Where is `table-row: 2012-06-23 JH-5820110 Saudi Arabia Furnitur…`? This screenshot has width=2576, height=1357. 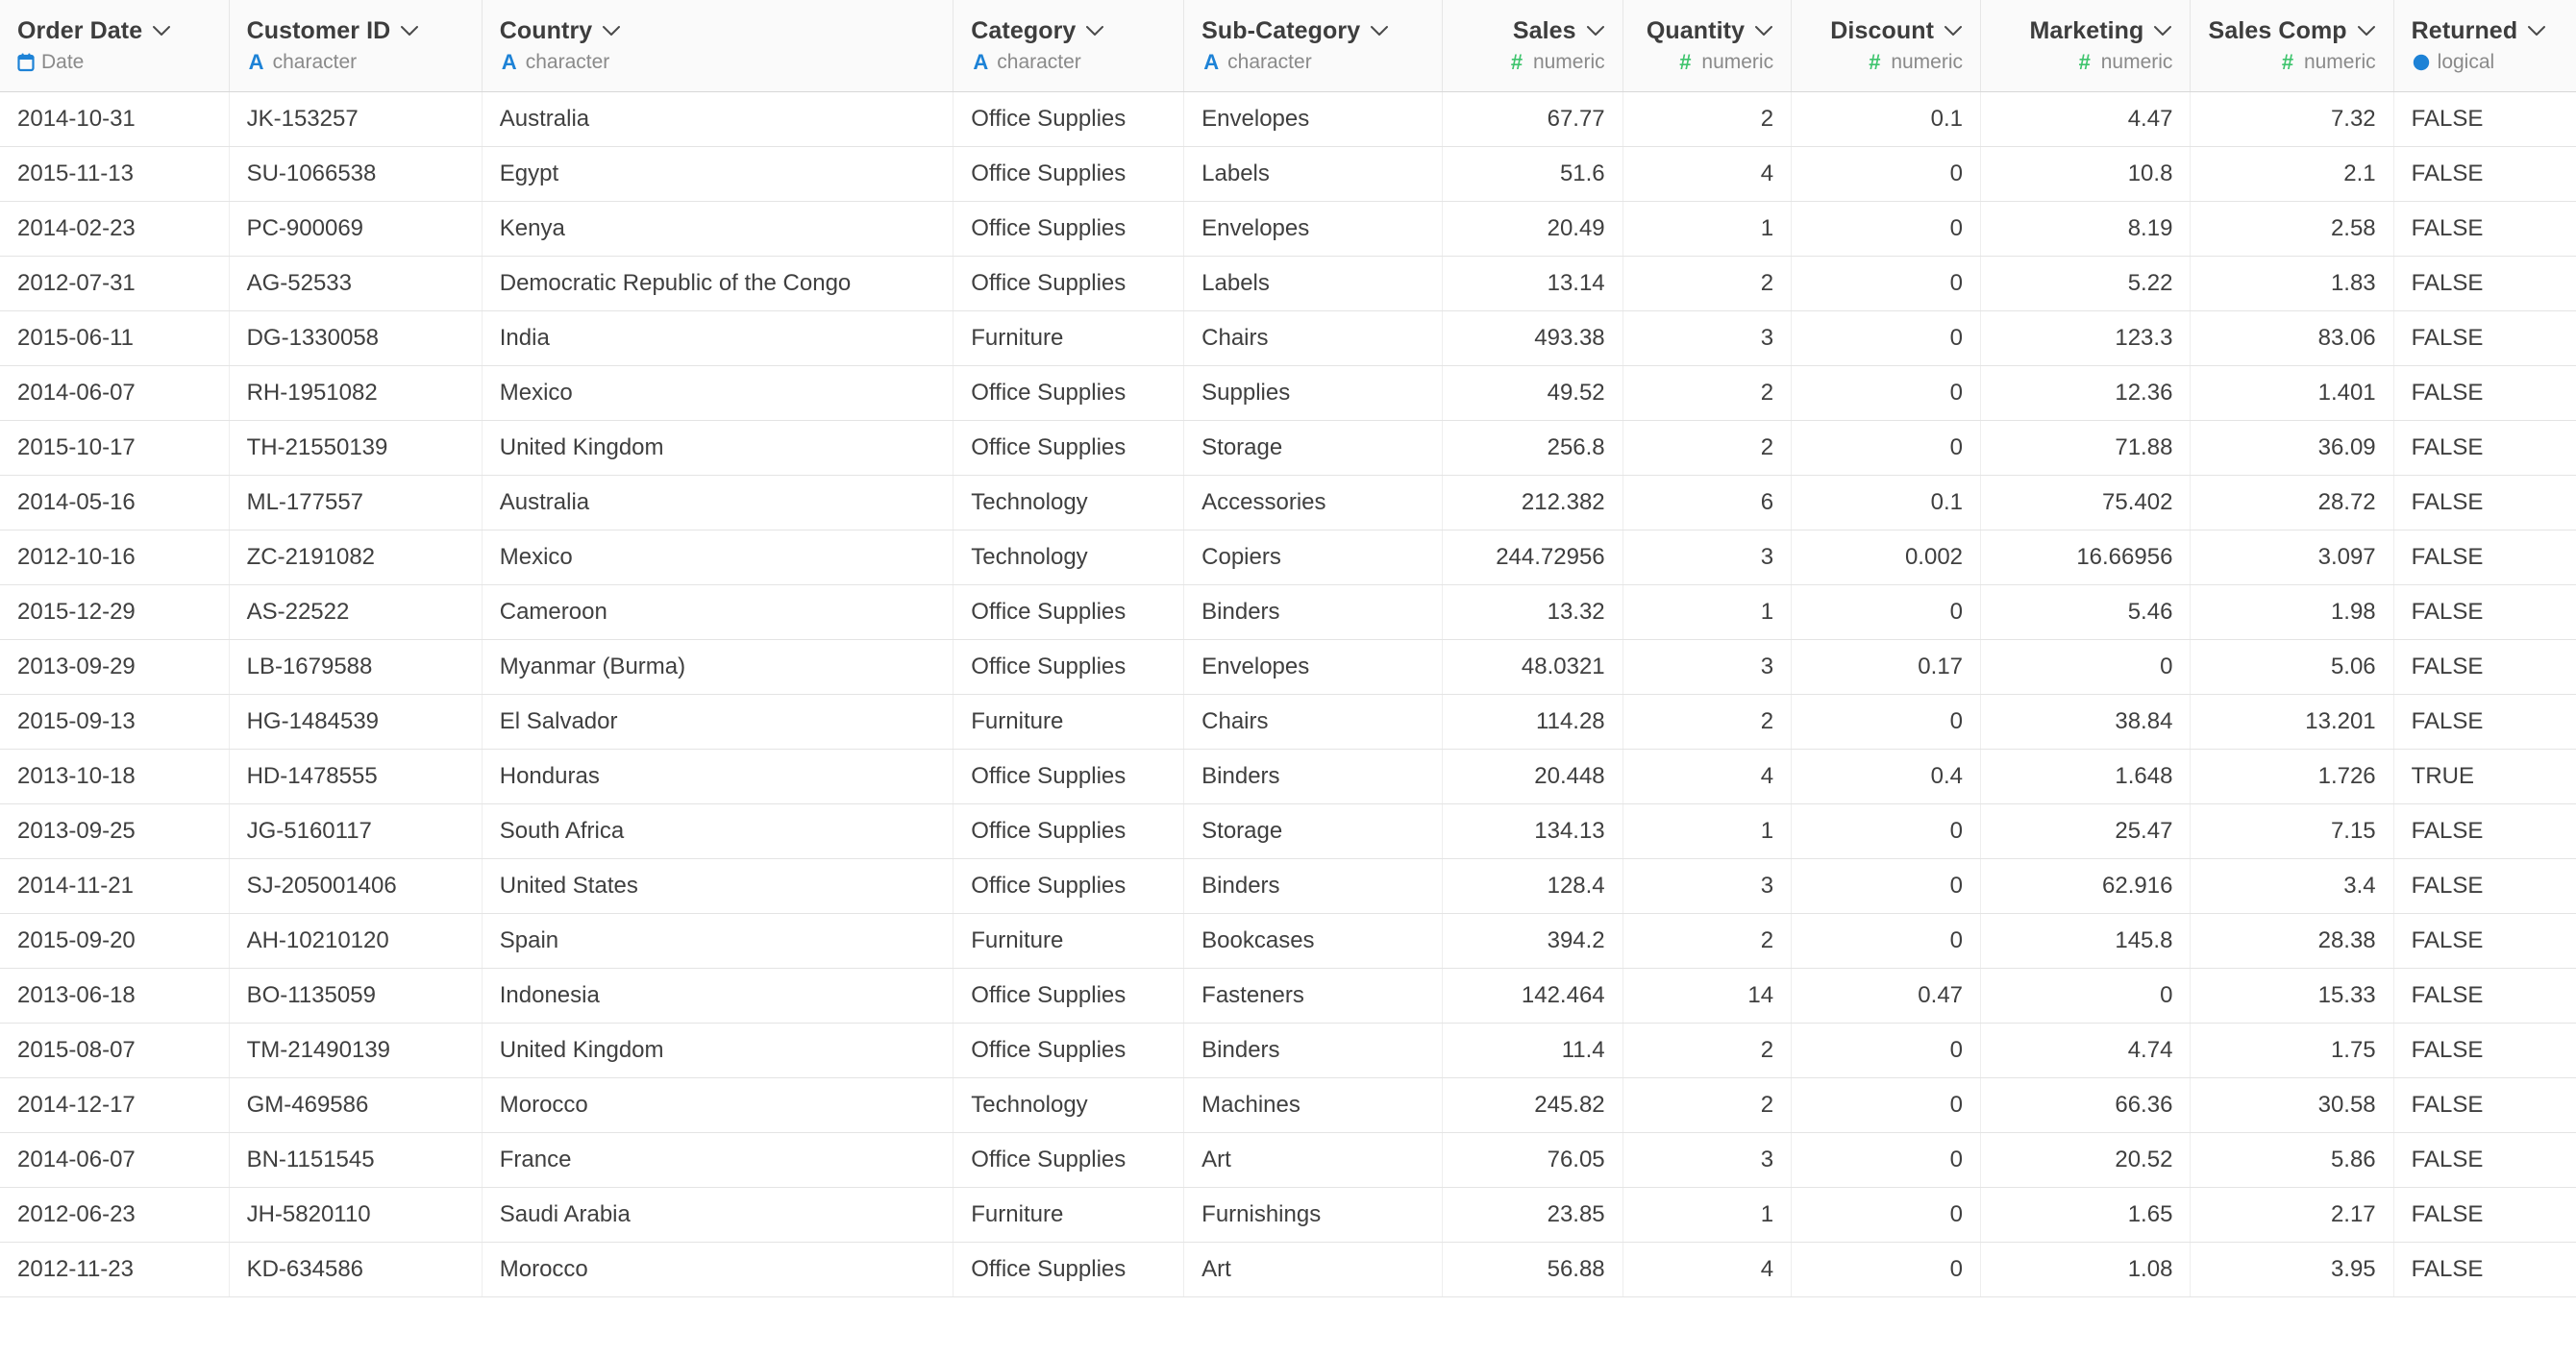 table-row: 2012-06-23 JH-5820110 Saudi Arabia Furnitur… is located at coordinates (1288, 1215).